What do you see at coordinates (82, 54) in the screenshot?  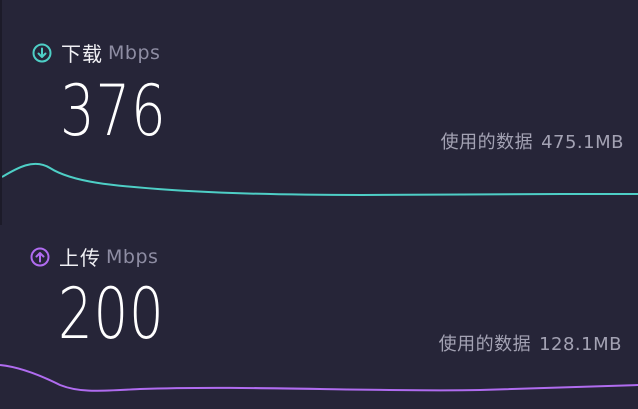 I see `download-label: 下载` at bounding box center [82, 54].